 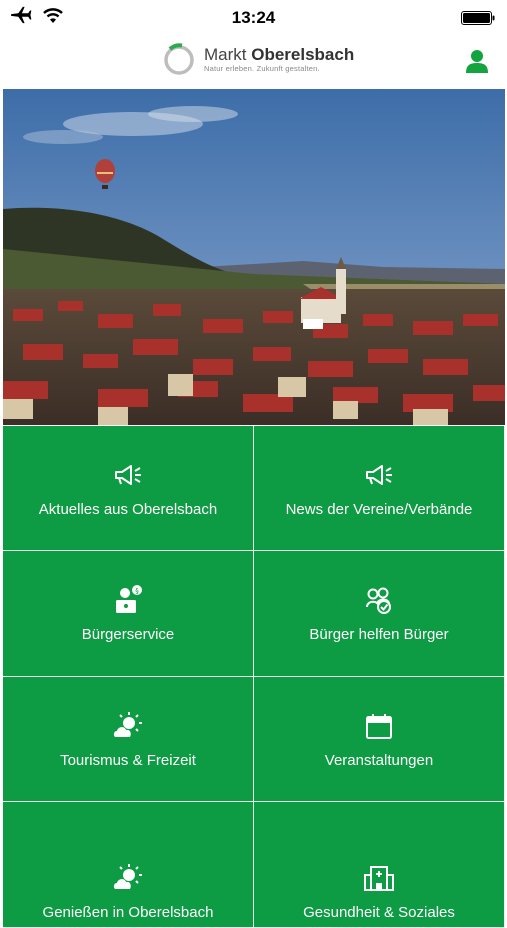 I want to click on tile-label: Gesundheit & Soziales, so click(x=379, y=912).